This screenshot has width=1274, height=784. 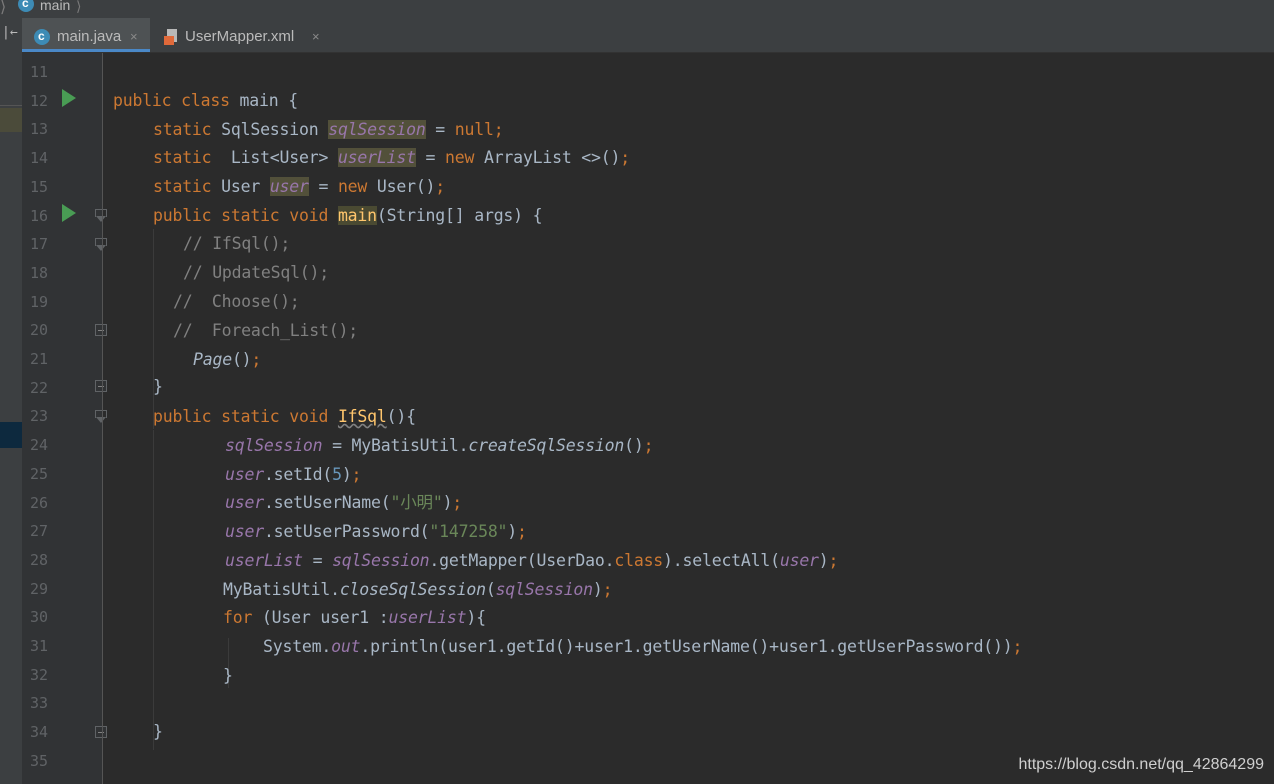 I want to click on line-number: 15, so click(x=38, y=186).